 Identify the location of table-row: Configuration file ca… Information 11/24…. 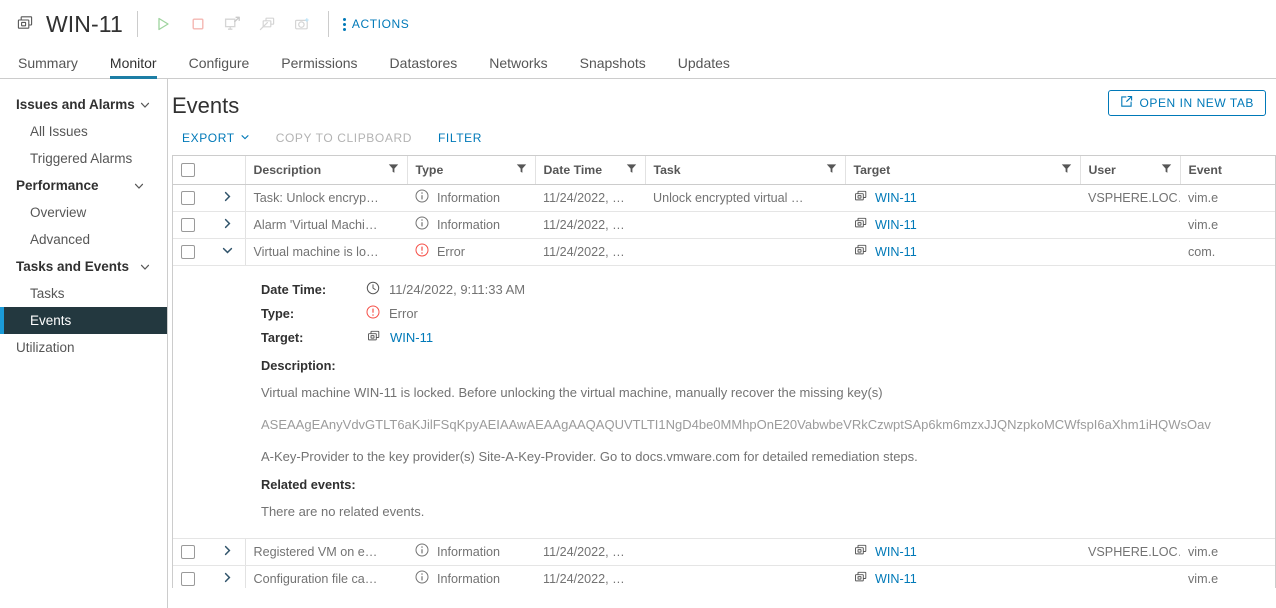
(724, 576).